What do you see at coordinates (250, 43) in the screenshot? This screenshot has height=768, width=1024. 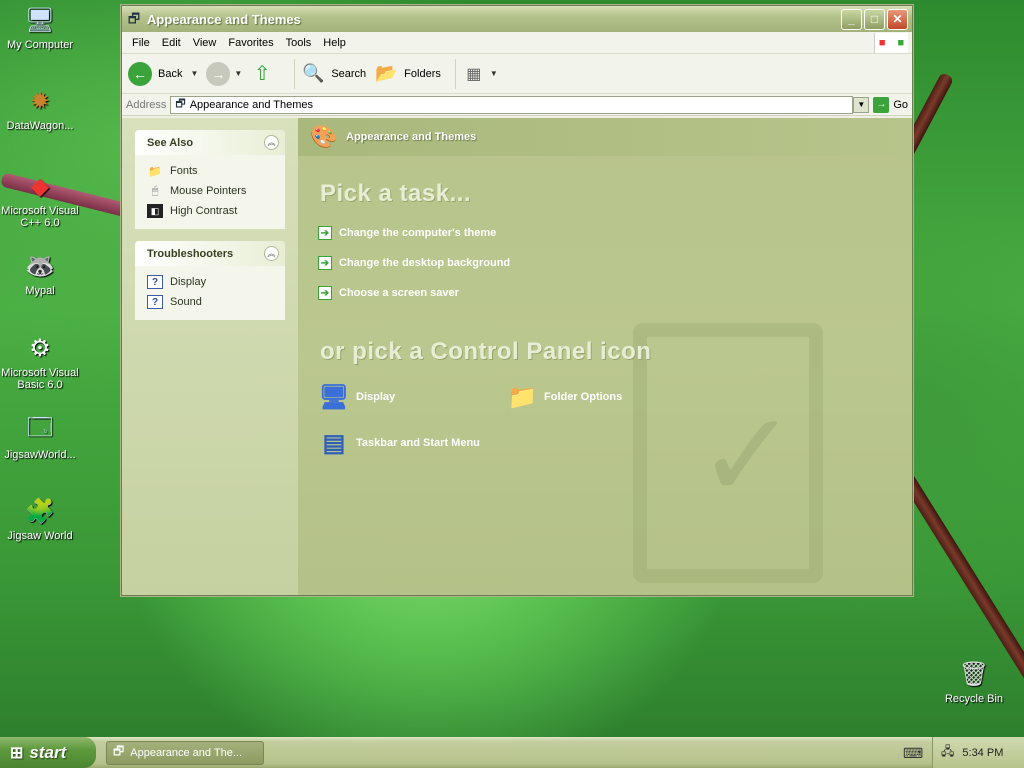 I see `menu-favorites: Favorites` at bounding box center [250, 43].